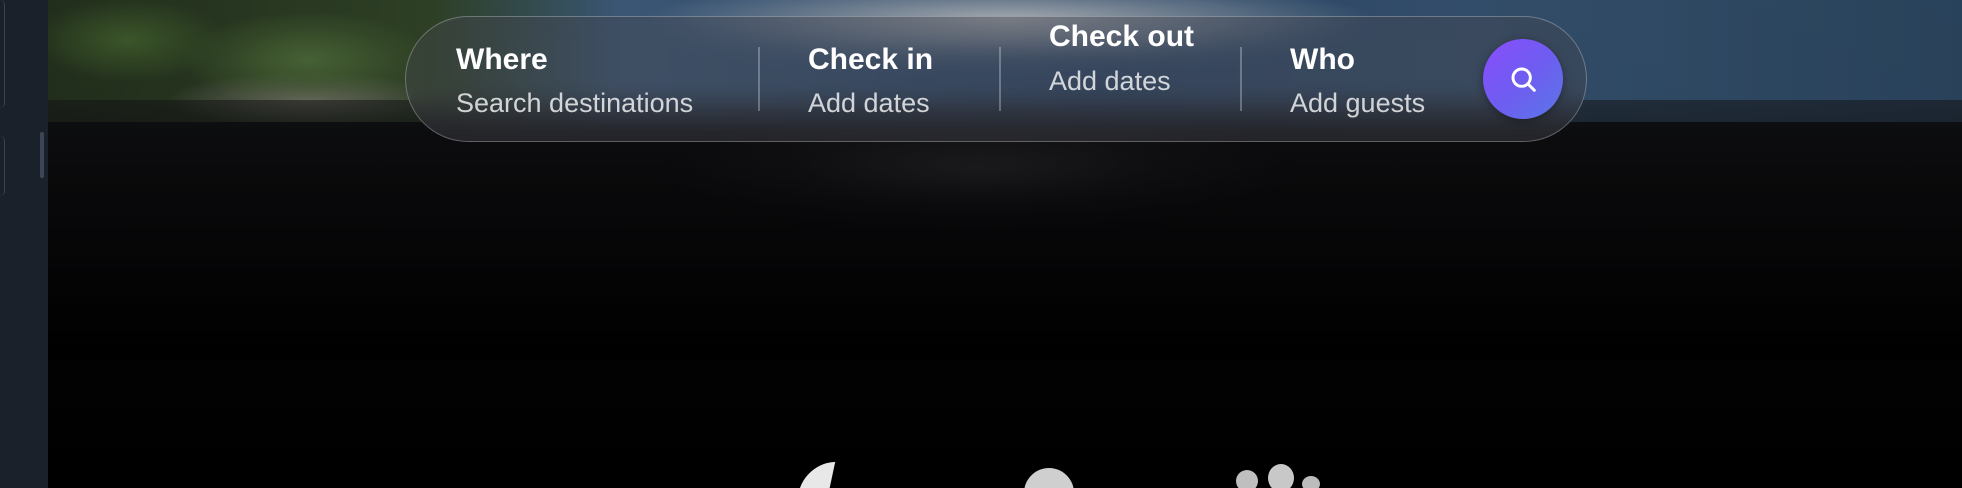 The width and height of the screenshot is (1962, 488). What do you see at coordinates (1357, 80) in the screenshot?
I see `who-field: Who Add guests` at bounding box center [1357, 80].